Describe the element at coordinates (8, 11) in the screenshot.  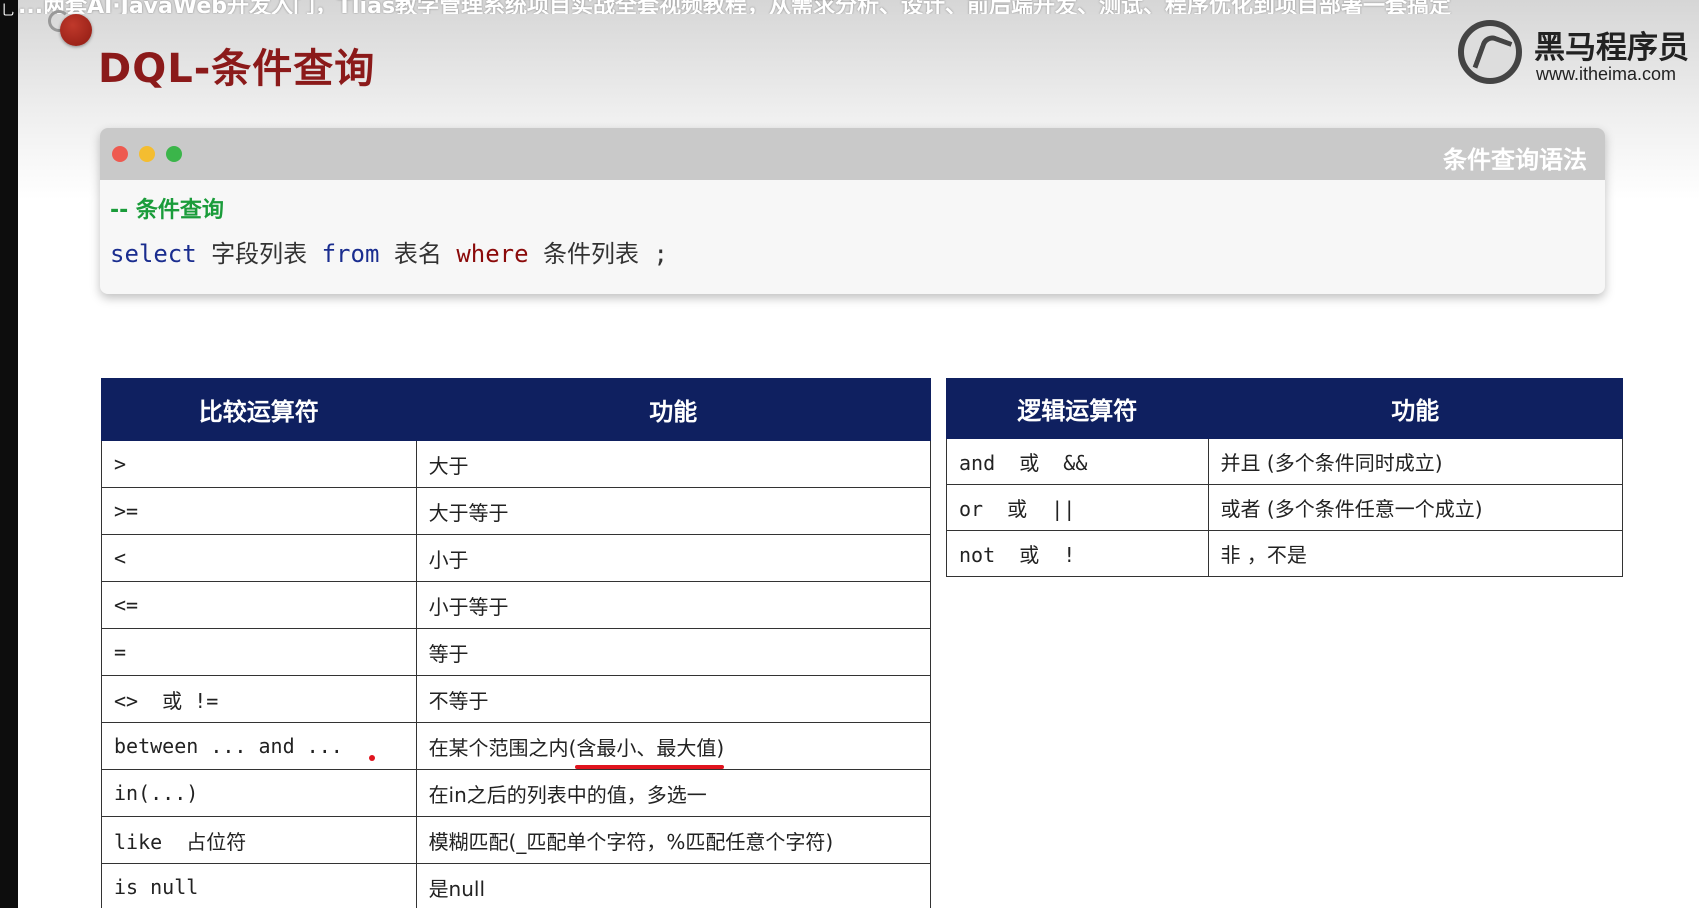
I see `left-bar-glyph: 乚` at that location.